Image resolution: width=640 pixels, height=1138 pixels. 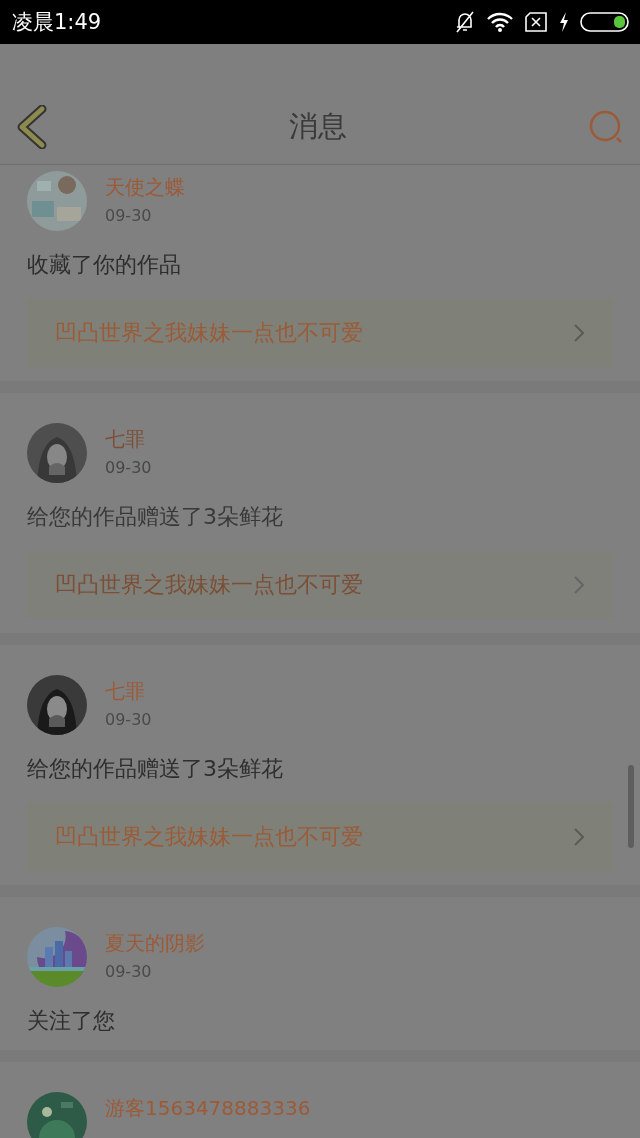 What do you see at coordinates (71, 1021) in the screenshot?
I see `message-text: 关注了您` at bounding box center [71, 1021].